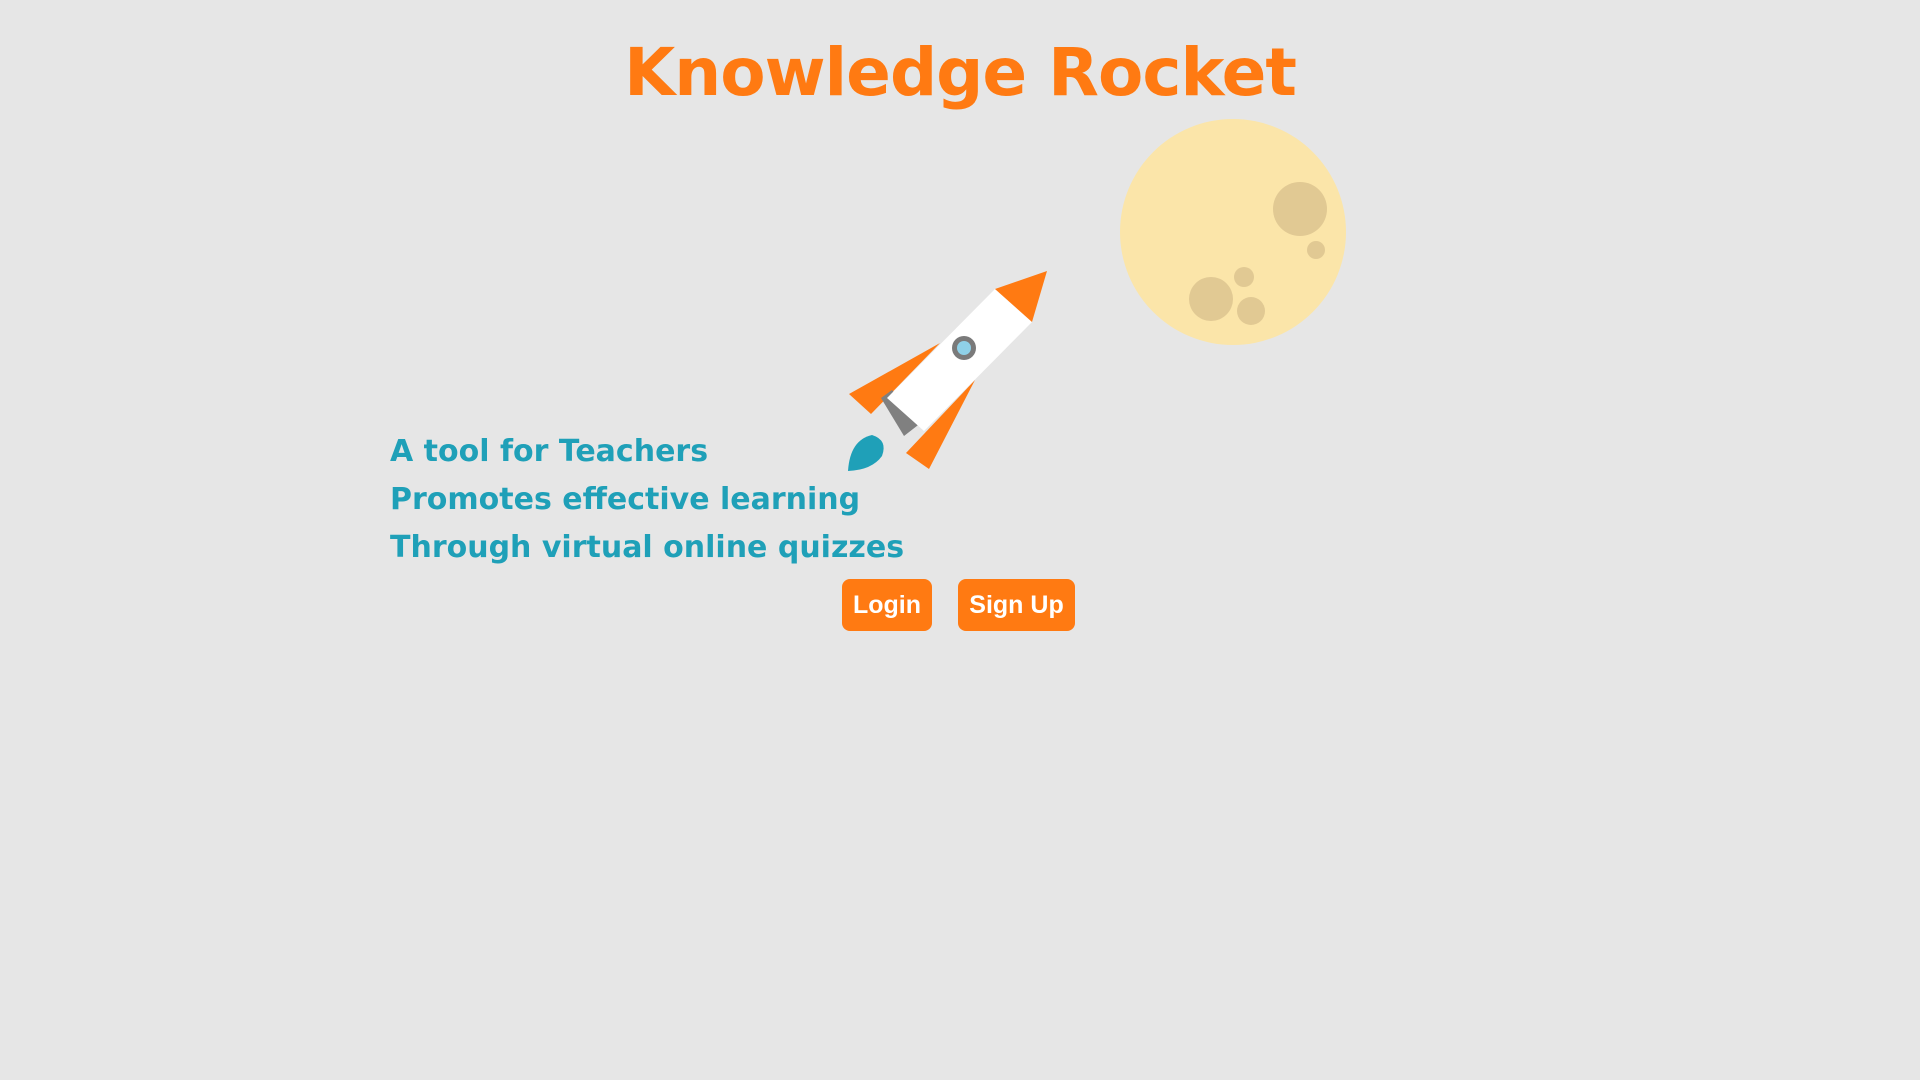  What do you see at coordinates (647, 547) in the screenshot?
I see `tagline-item: Through virtual online quizzes` at bounding box center [647, 547].